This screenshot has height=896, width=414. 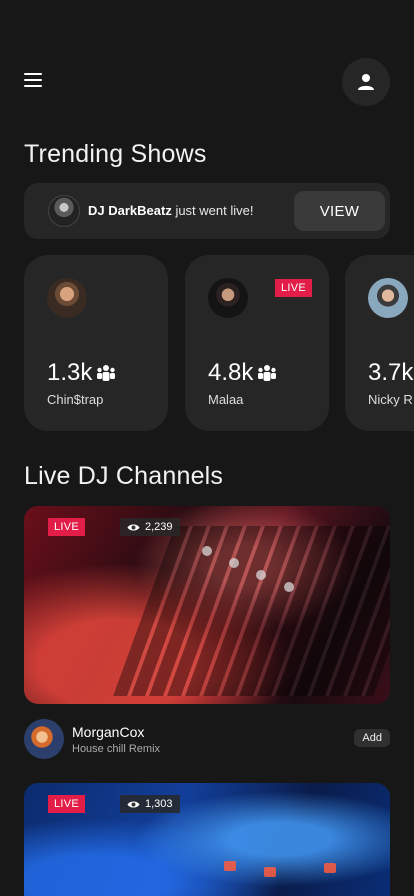 I want to click on trending-shows-title: Trending Shows, so click(x=115, y=154).